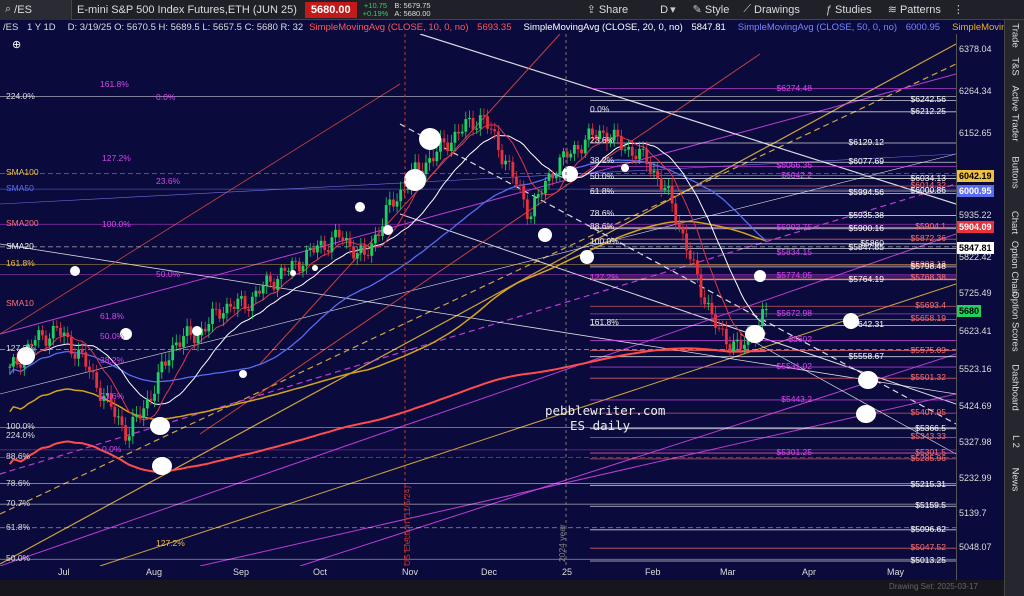  I want to click on sidebar-tab-label: T&S, so click(1015, 66).